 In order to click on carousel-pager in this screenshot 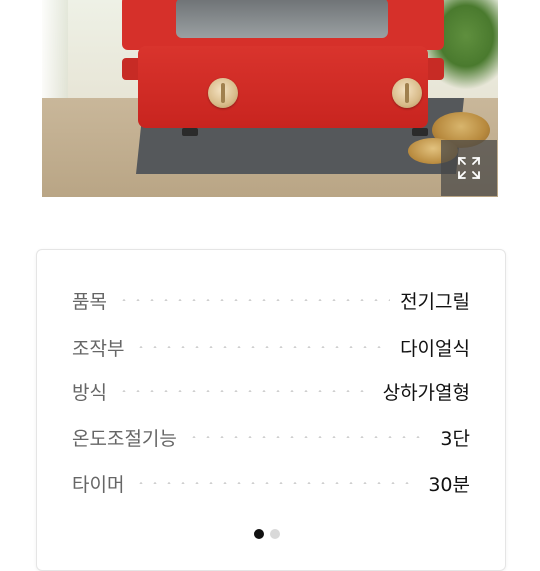, I will do `click(267, 534)`.